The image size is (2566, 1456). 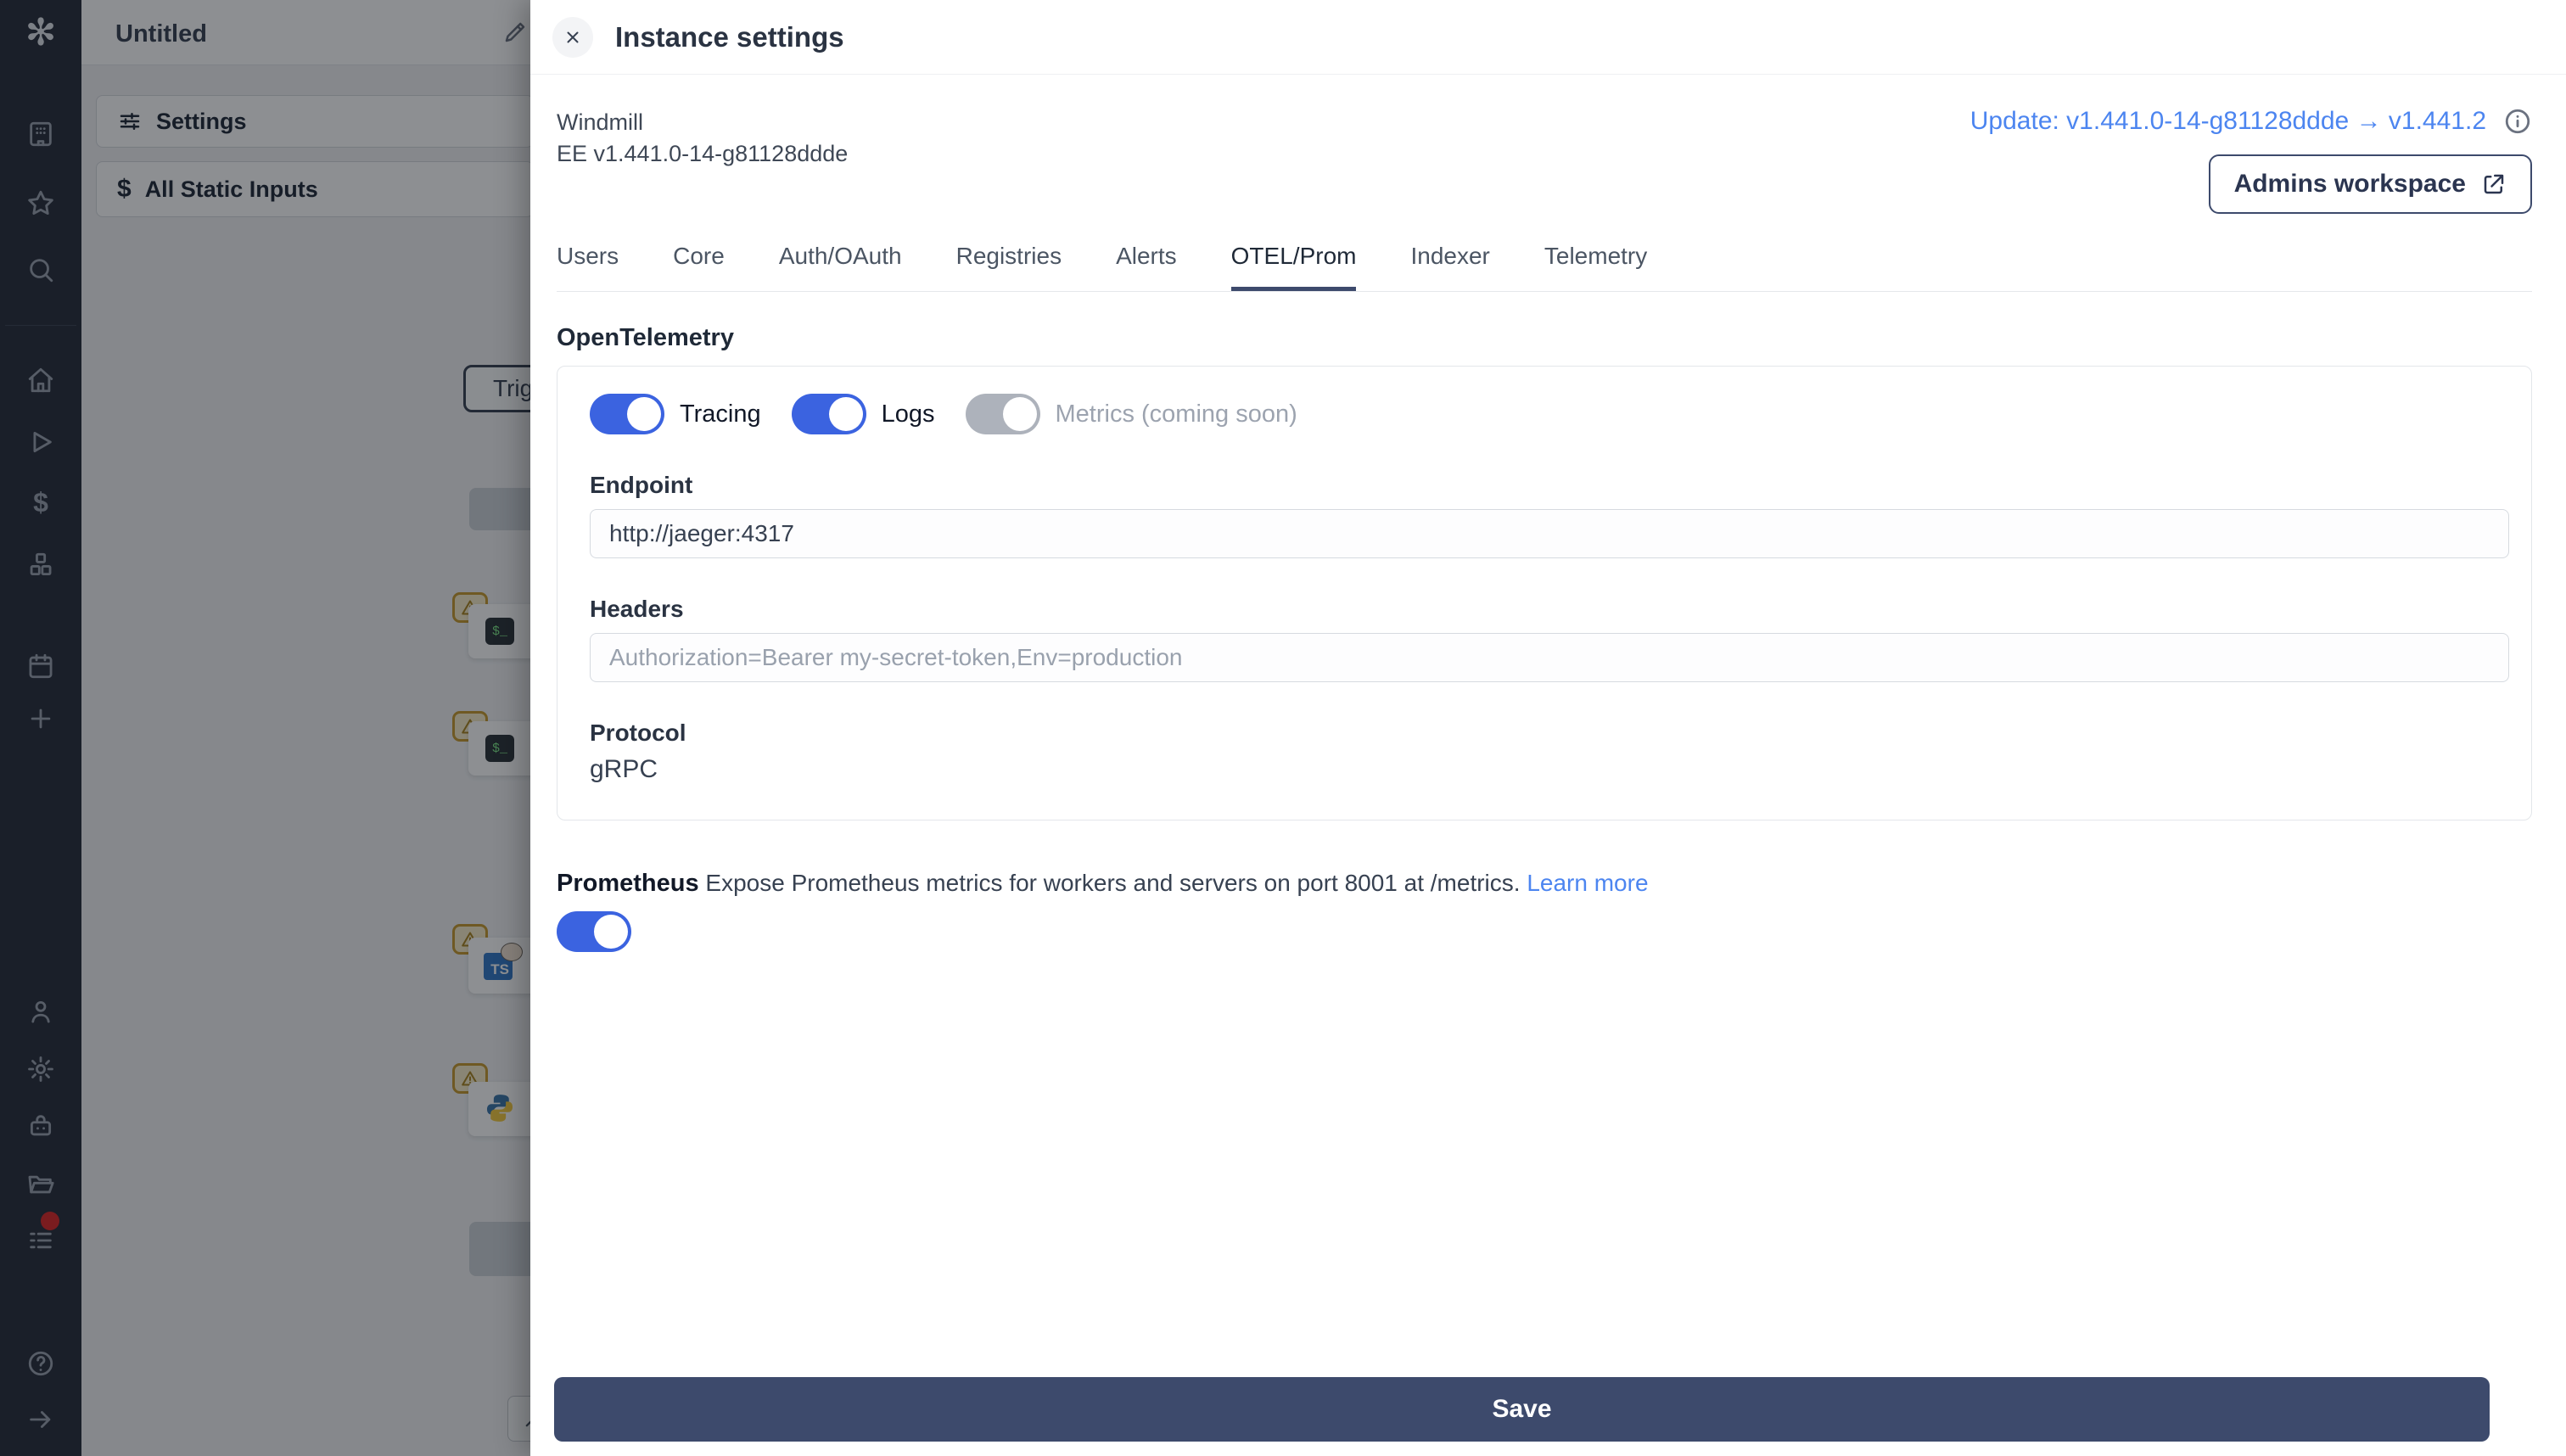 What do you see at coordinates (2494, 184) in the screenshot?
I see `external-link-icon` at bounding box center [2494, 184].